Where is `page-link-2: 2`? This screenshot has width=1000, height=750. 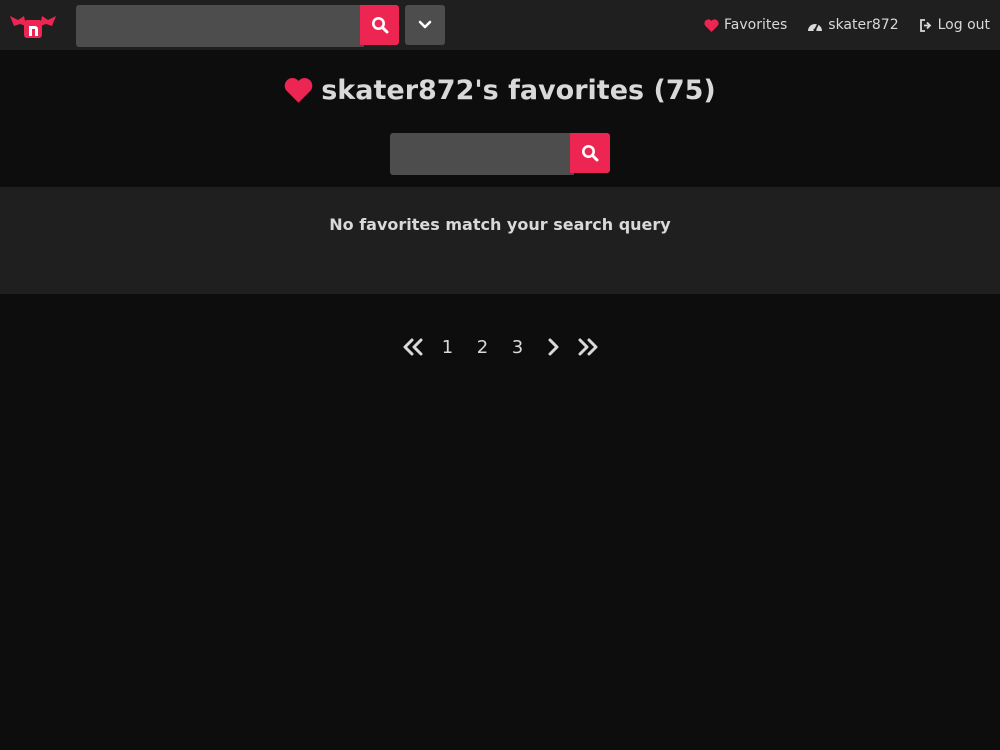 page-link-2: 2 is located at coordinates (482, 347).